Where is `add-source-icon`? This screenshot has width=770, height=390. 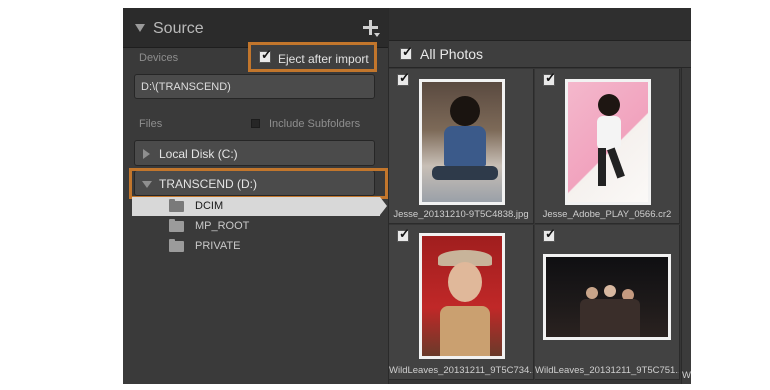 add-source-icon is located at coordinates (372, 29).